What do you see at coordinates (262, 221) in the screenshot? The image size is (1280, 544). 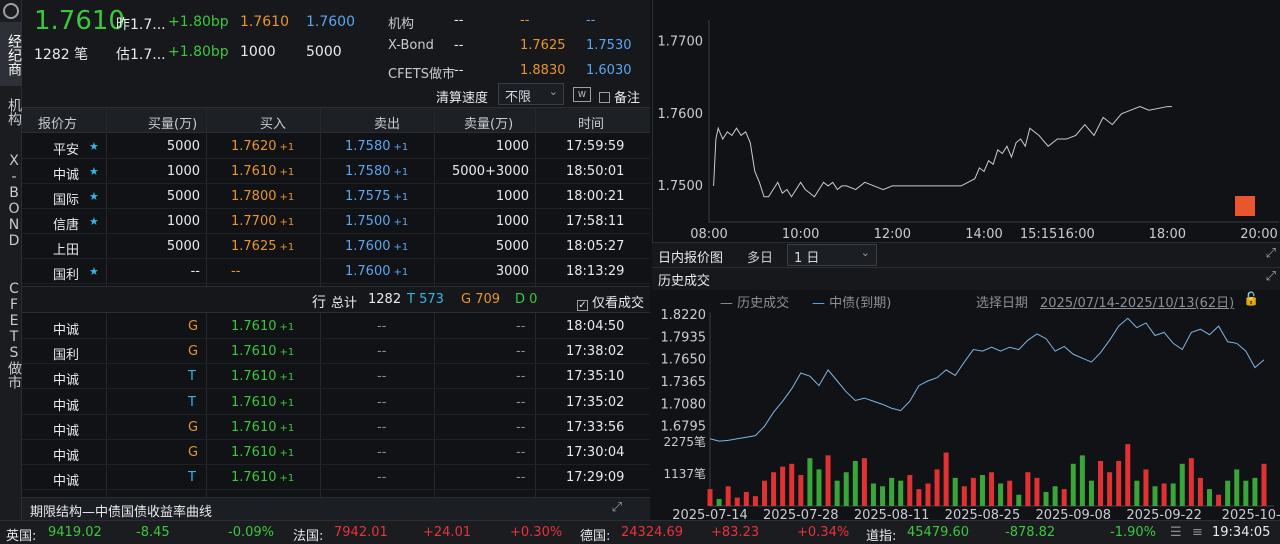 I see `quote-bid: 1.7700 +1` at bounding box center [262, 221].